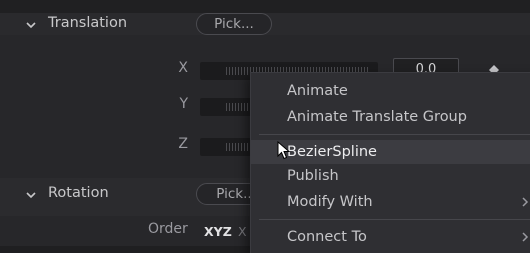 The image size is (530, 253). Describe the element at coordinates (390, 202) in the screenshot. I see `menu-item-modify-with: Modify With` at that location.